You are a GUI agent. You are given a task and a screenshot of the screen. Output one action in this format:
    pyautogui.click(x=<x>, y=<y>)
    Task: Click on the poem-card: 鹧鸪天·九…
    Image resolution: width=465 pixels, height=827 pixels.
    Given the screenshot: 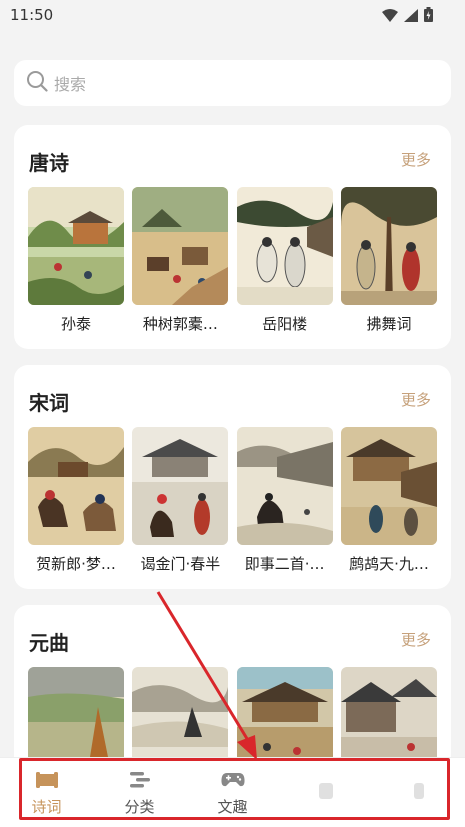 What is the action you would take?
    pyautogui.click(x=388, y=500)
    